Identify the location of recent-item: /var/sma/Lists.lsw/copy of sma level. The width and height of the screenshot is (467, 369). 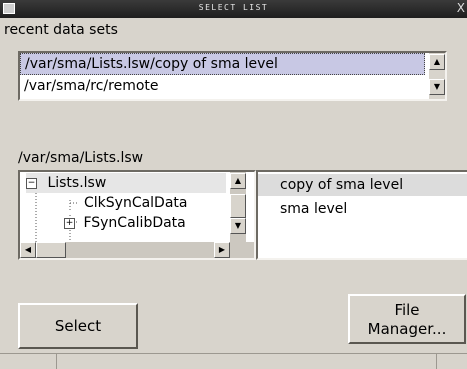
(222, 64).